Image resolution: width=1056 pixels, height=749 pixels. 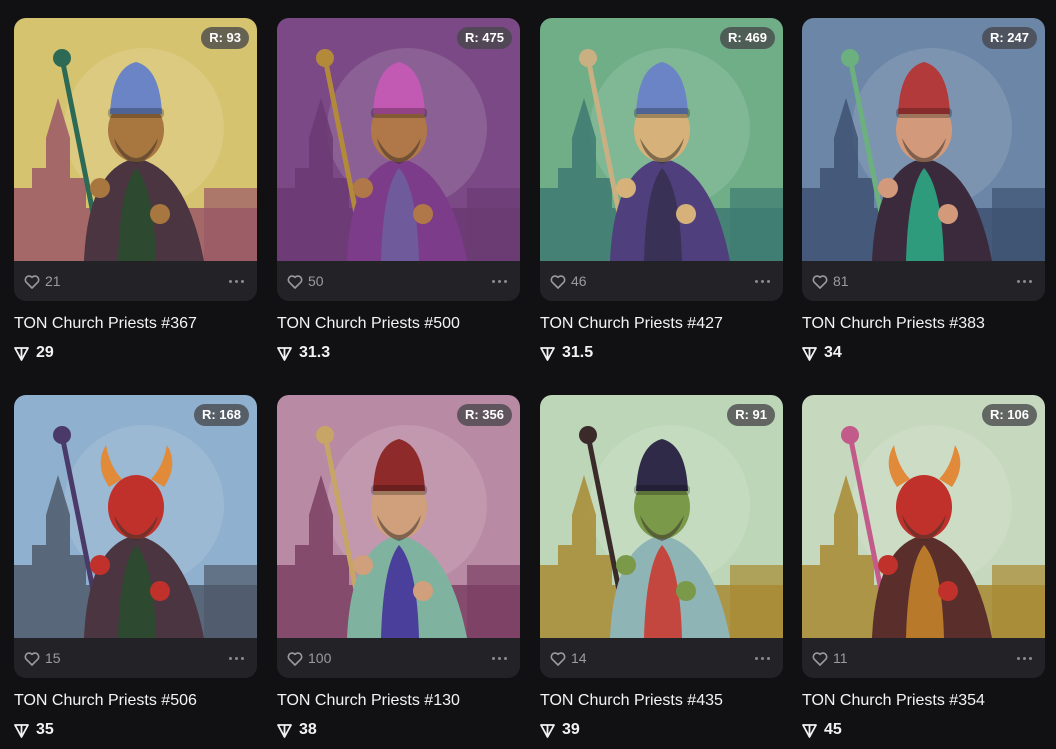 What do you see at coordinates (45, 352) in the screenshot?
I see `price-value: 29` at bounding box center [45, 352].